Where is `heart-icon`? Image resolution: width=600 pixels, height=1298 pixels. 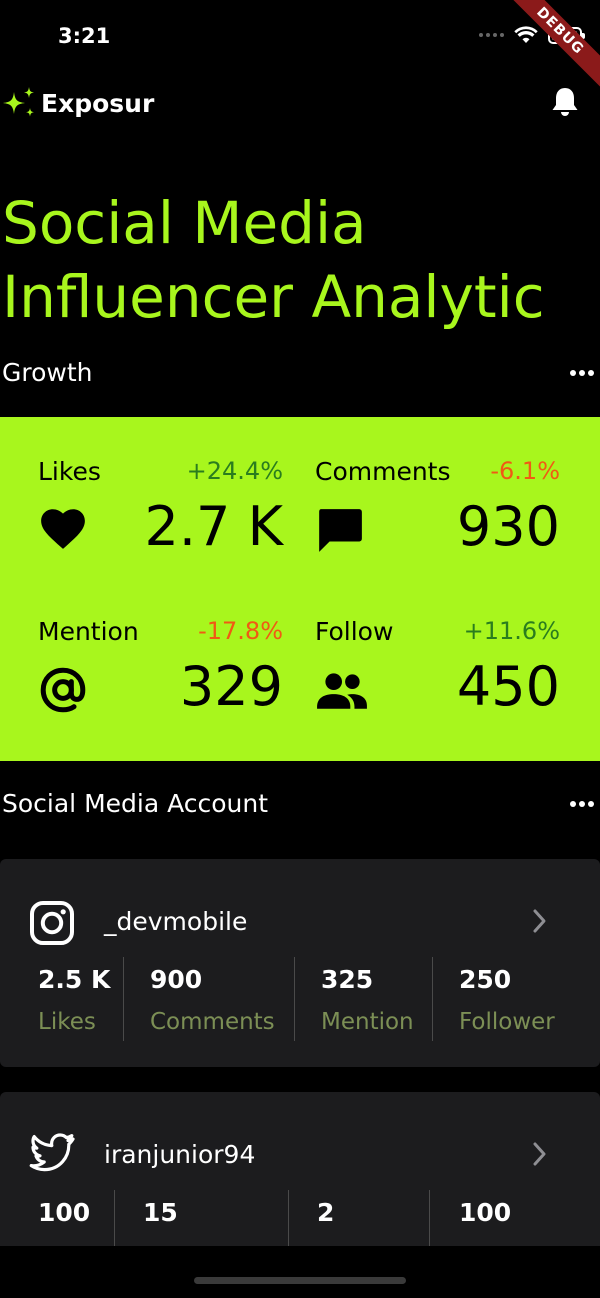 heart-icon is located at coordinates (63, 529).